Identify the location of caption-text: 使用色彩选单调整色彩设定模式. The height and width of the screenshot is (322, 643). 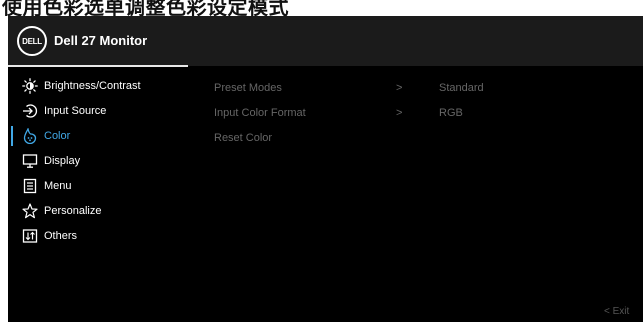
(145, 8).